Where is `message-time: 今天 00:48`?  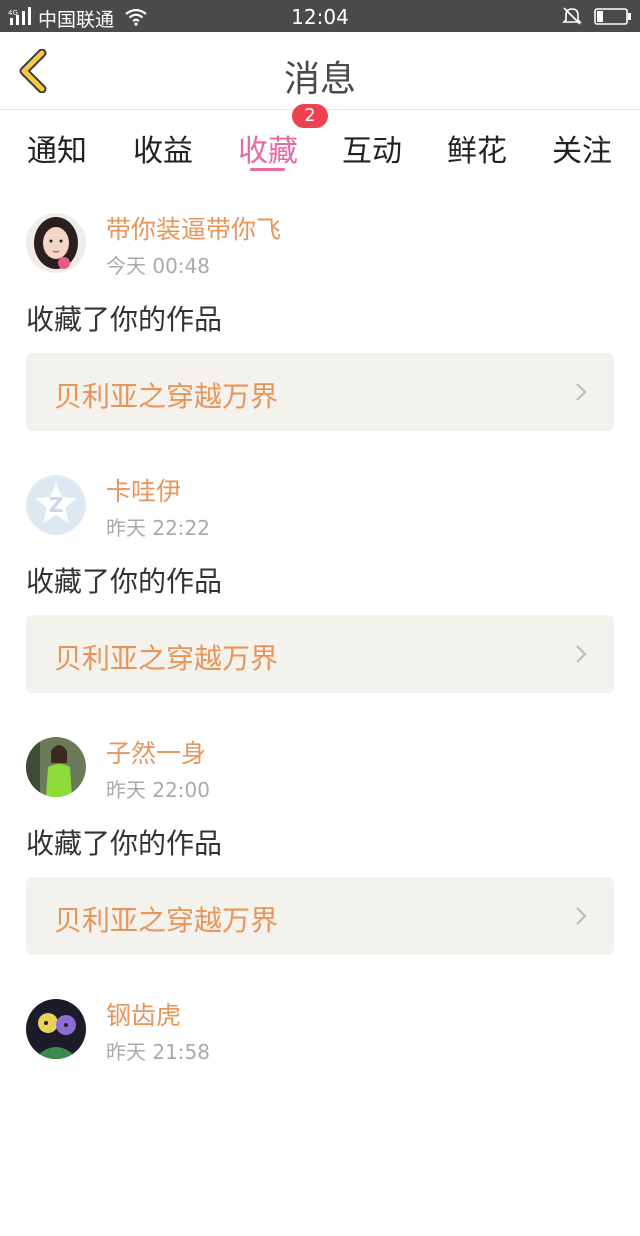 message-time: 今天 00:48 is located at coordinates (158, 266).